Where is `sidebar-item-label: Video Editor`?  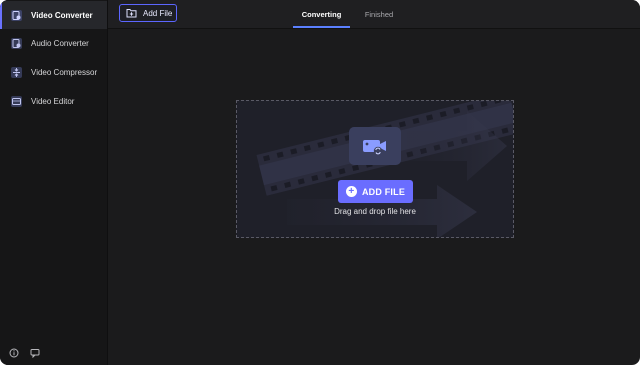
sidebar-item-label: Video Editor is located at coordinates (53, 101).